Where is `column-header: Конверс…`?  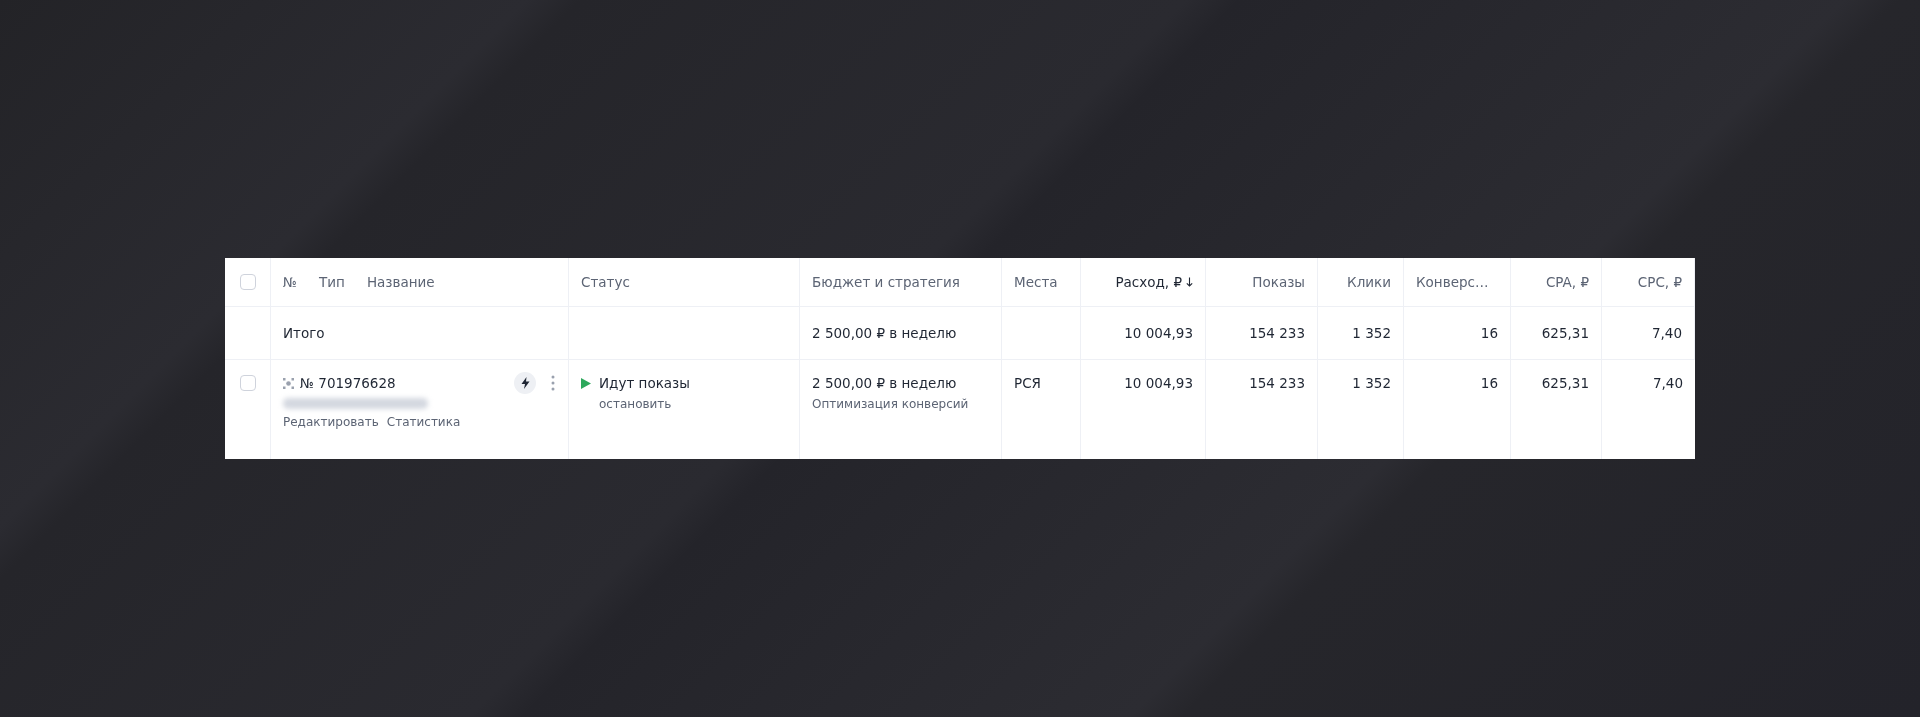
column-header: Конверс… is located at coordinates (1452, 282).